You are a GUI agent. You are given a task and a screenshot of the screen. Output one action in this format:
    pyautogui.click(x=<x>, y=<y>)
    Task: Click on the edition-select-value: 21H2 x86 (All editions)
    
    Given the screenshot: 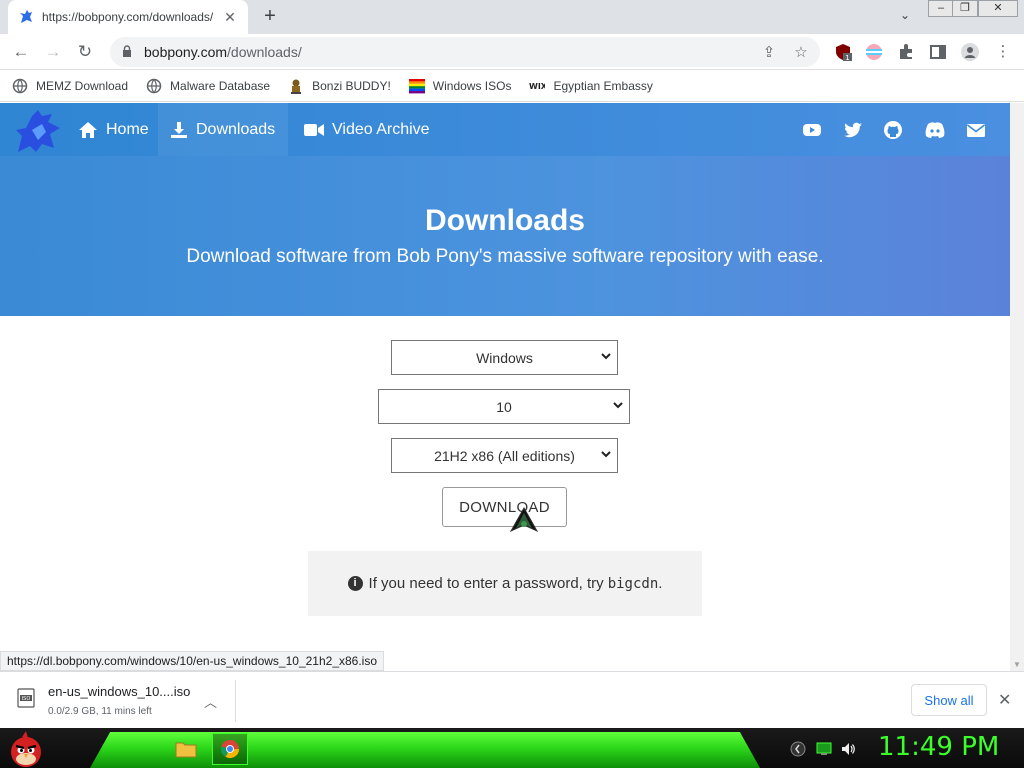 What is the action you would take?
    pyautogui.click(x=504, y=455)
    